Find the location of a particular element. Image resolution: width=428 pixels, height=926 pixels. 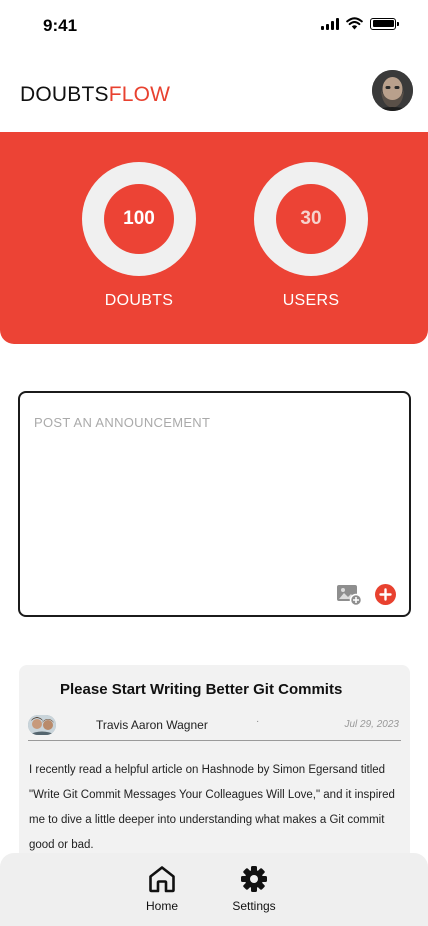

users-count: 30 is located at coordinates (311, 218).